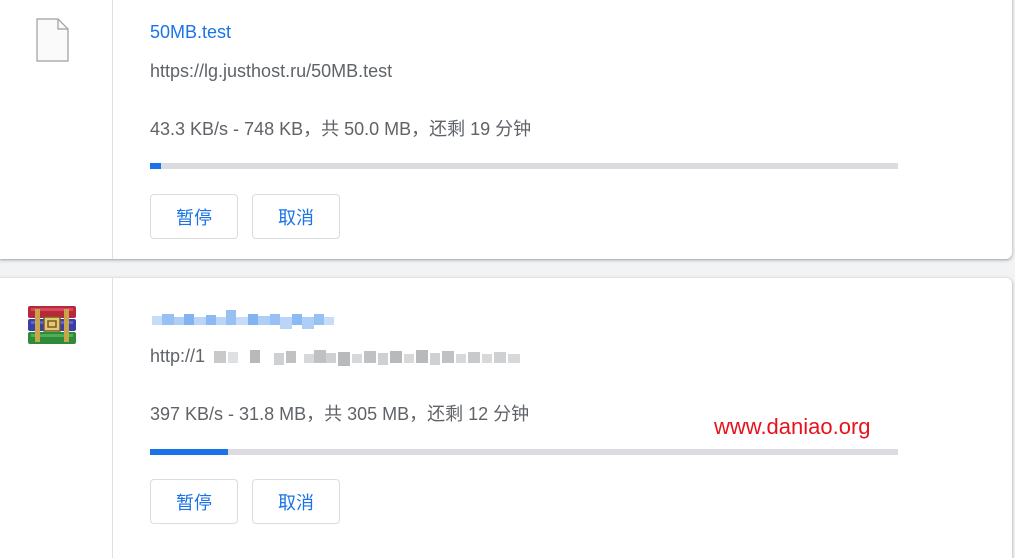 This screenshot has height=558, width=1015. I want to click on download-status: 397 KB/s - 31.8 MB，共 305 MB，还剩 12 分钟, so click(340, 414).